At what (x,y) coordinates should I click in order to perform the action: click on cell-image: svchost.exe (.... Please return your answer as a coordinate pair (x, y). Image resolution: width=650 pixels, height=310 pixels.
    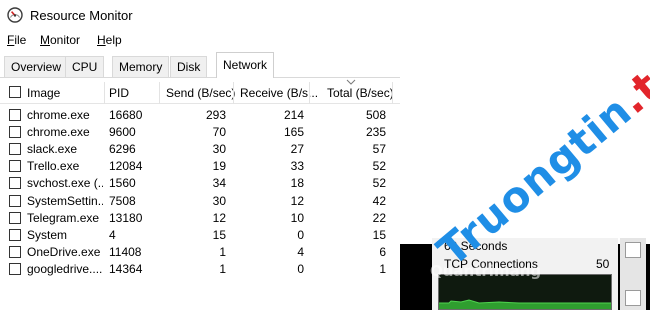
    Looking at the image, I should click on (65, 183).